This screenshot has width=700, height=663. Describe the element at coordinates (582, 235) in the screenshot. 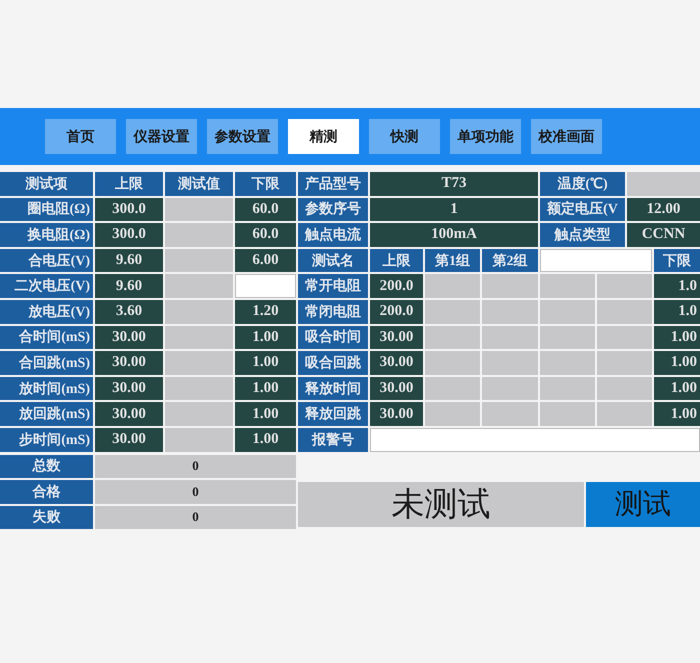

I see `info-label: 触点类型` at that location.